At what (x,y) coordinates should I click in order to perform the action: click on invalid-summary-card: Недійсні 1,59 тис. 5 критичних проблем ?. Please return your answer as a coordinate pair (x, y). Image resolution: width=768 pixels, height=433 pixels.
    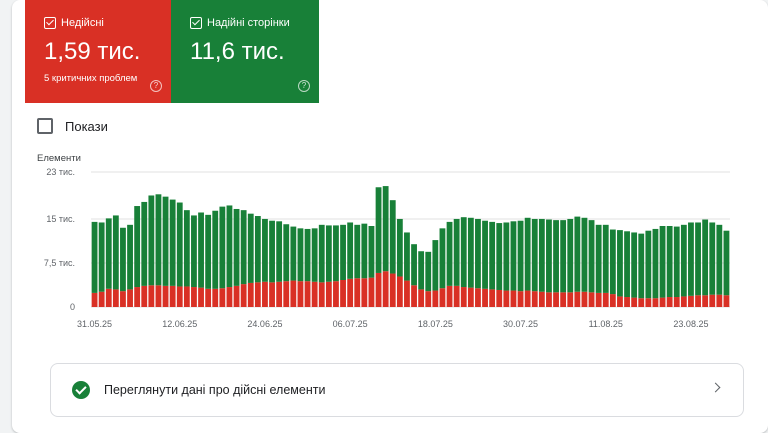
    Looking at the image, I should click on (98, 51).